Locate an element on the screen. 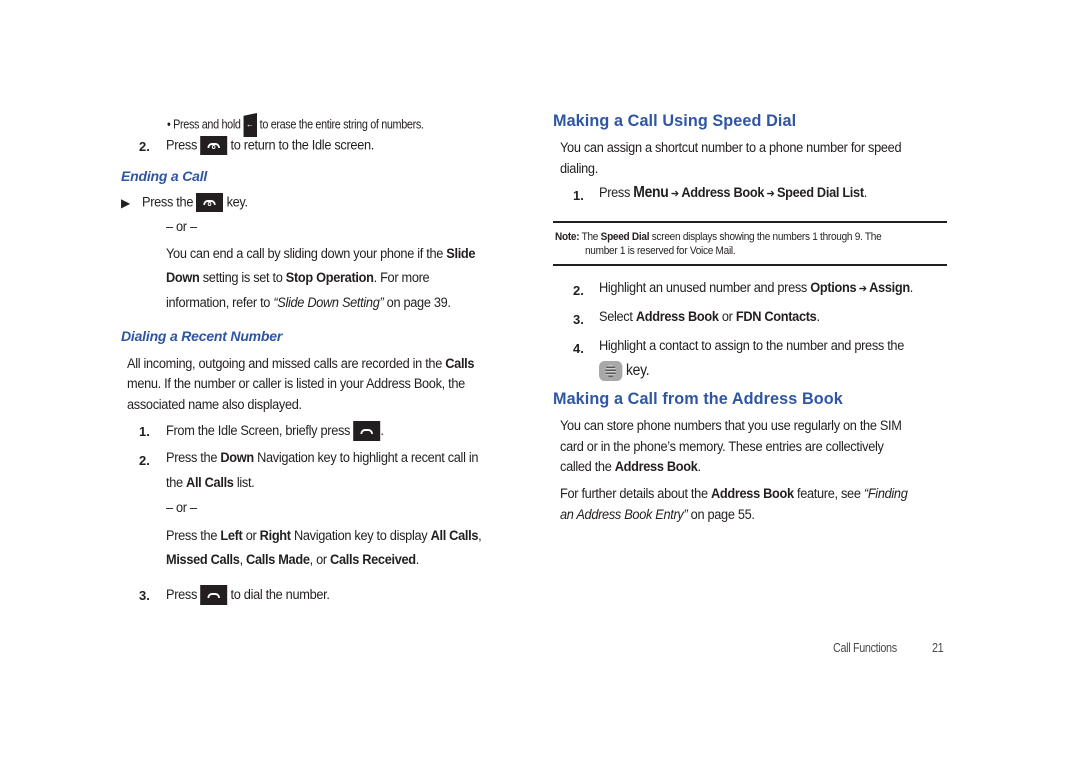 The height and width of the screenshot is (771, 1080). address-para2-line2: an Address Book Entry” on page 55. is located at coordinates (657, 515).